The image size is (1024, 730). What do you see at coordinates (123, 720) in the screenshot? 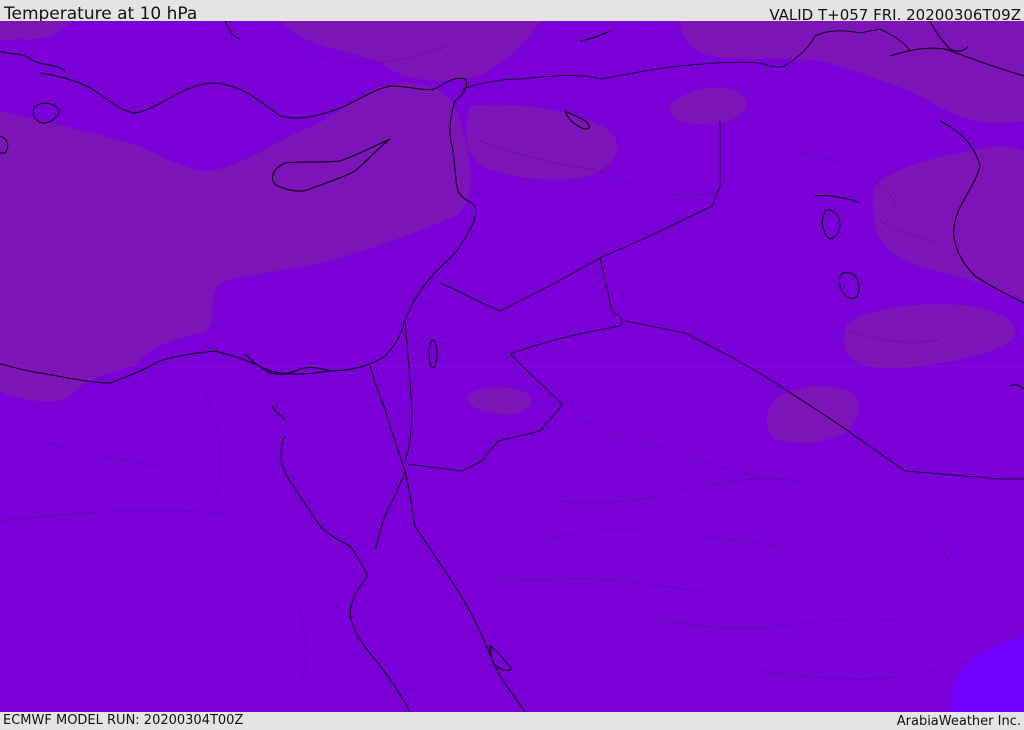
I see `model-run: ECMWF MODEL RUN: 20200304T00Z` at bounding box center [123, 720].